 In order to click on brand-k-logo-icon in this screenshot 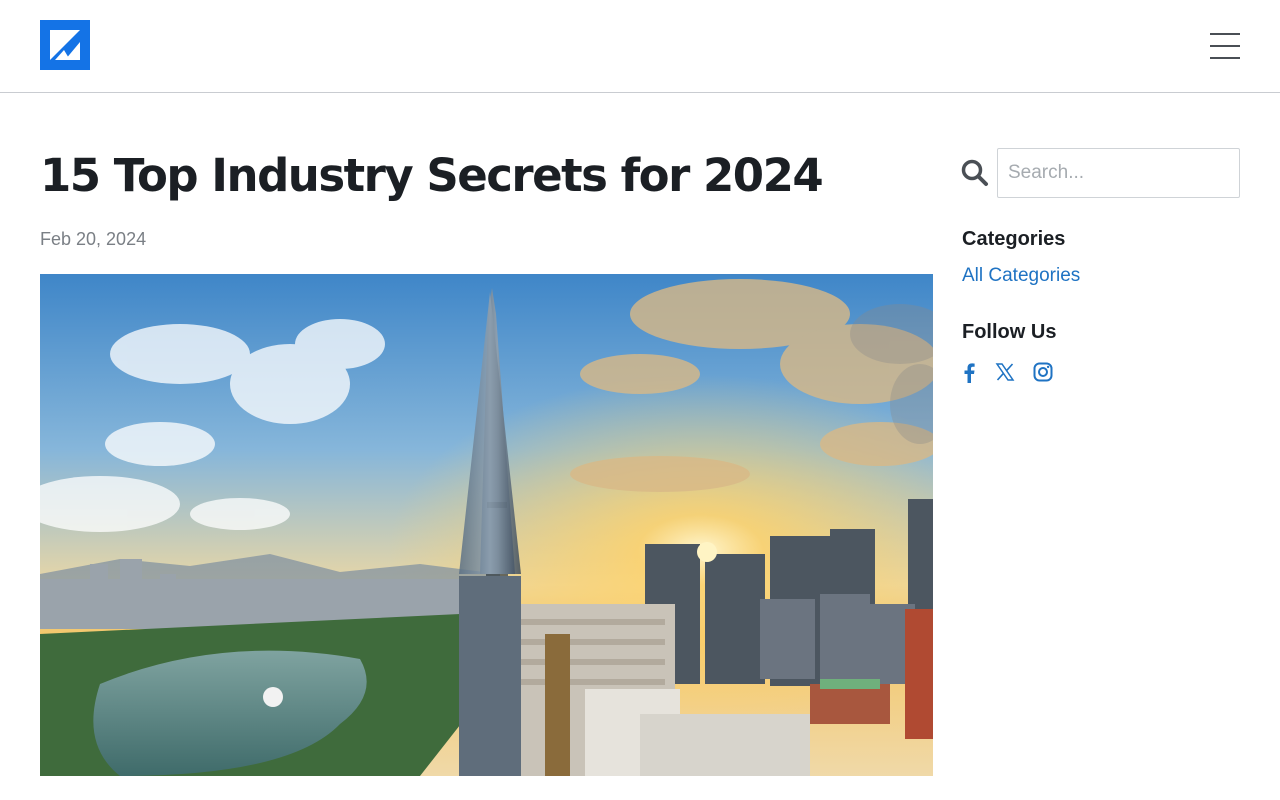, I will do `click(65, 45)`.